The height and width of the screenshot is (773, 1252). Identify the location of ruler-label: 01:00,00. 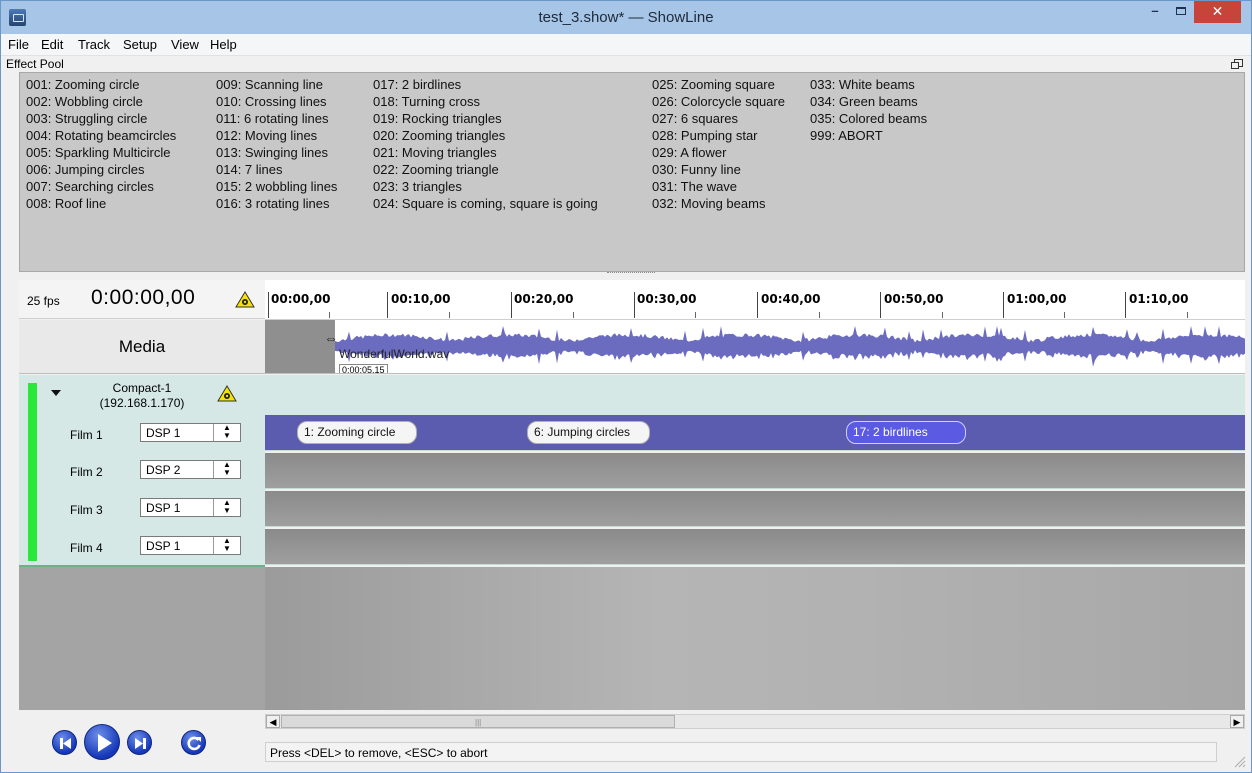
(1037, 299).